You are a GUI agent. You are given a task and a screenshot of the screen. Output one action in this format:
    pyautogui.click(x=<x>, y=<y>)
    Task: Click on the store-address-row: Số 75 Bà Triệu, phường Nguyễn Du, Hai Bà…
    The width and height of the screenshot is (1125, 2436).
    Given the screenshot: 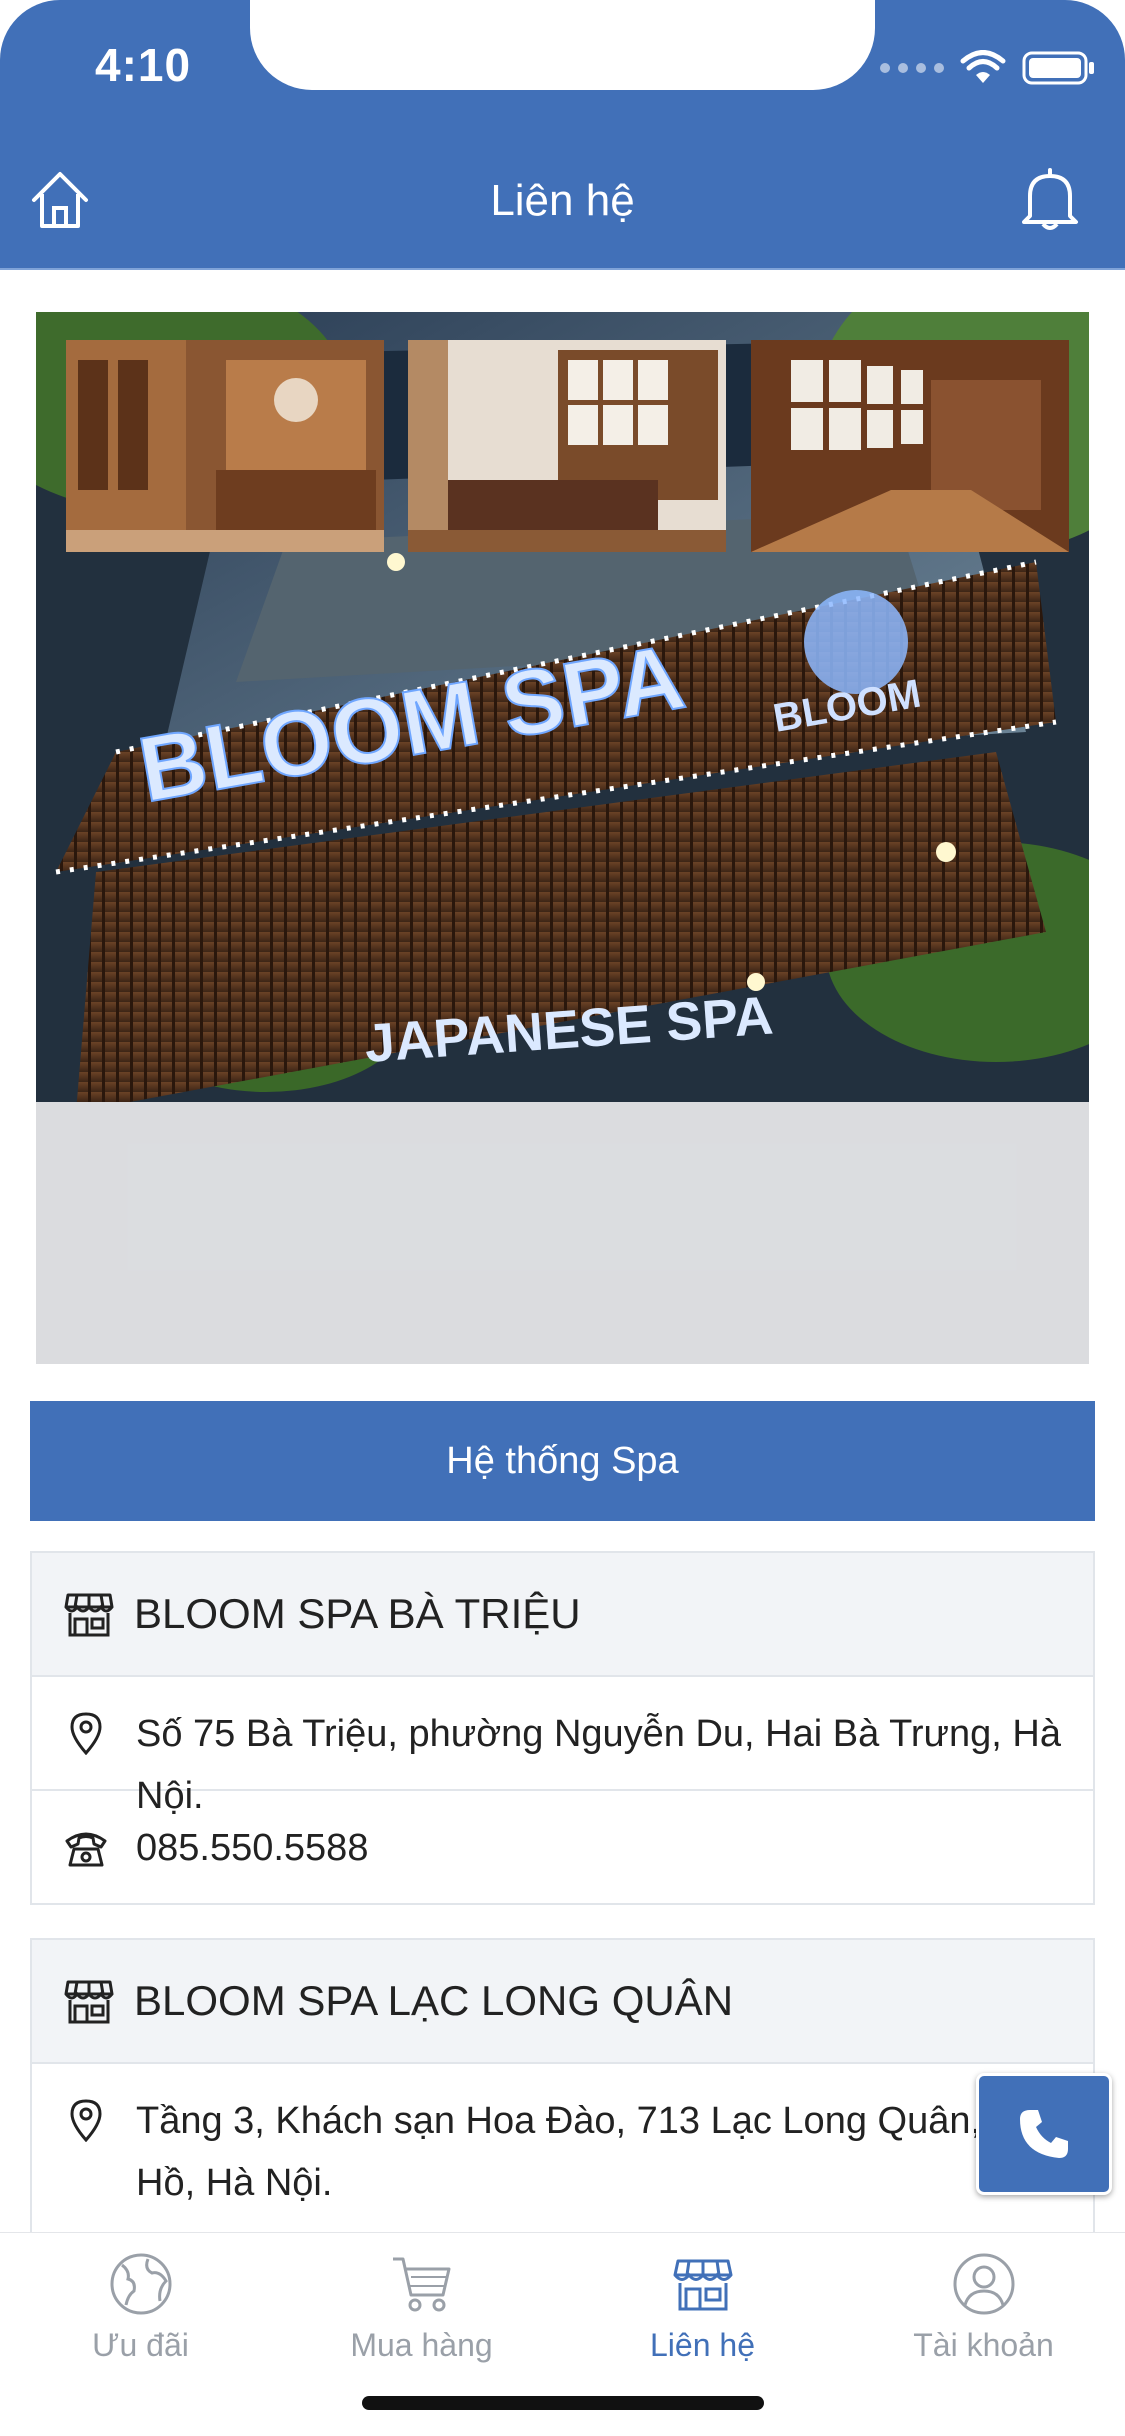 What is the action you would take?
    pyautogui.click(x=562, y=1747)
    